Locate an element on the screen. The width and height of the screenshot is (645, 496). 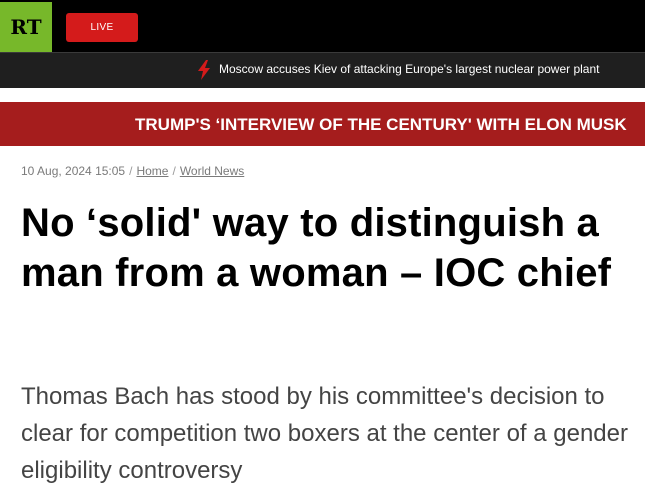
top-bar: RT LIVE is located at coordinates (322, 26).